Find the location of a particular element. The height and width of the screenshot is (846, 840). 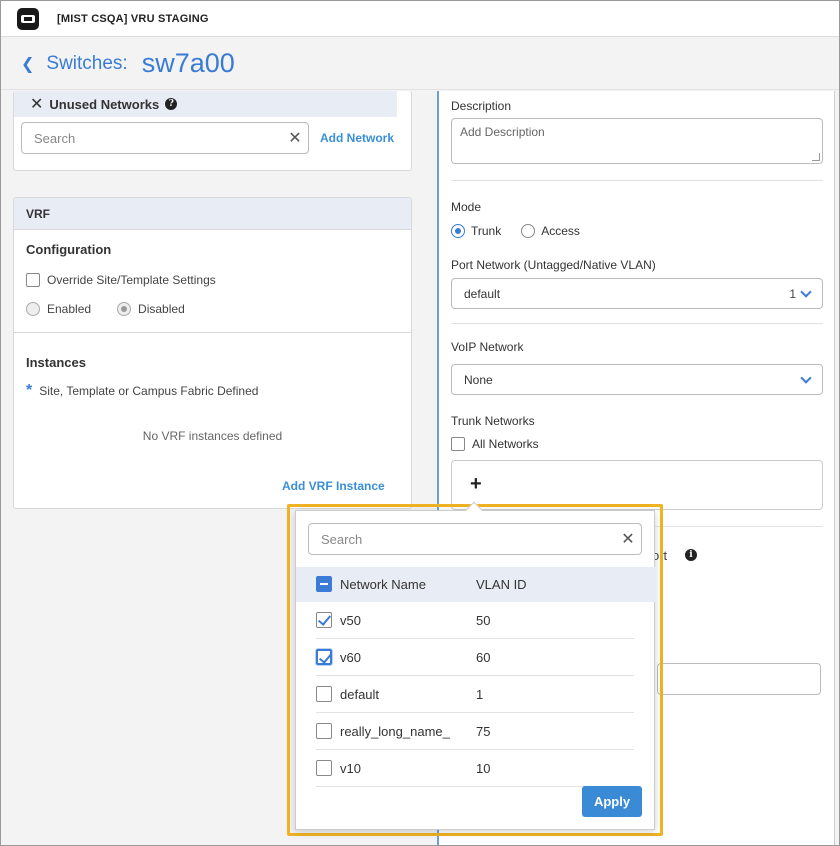

defined-note: Site, Template or Campus Fabric Defined is located at coordinates (149, 391).